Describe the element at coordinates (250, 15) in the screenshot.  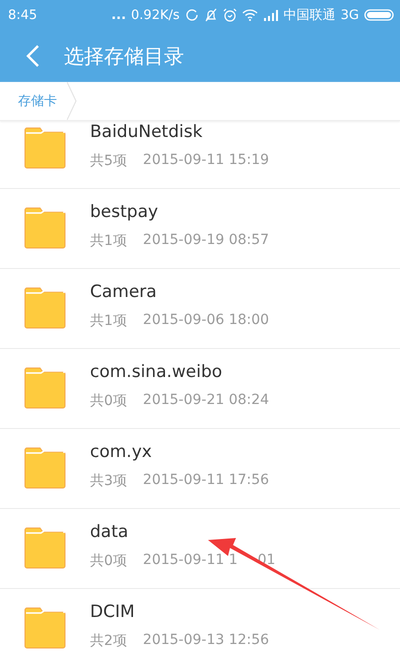
I see `wifi-icon` at that location.